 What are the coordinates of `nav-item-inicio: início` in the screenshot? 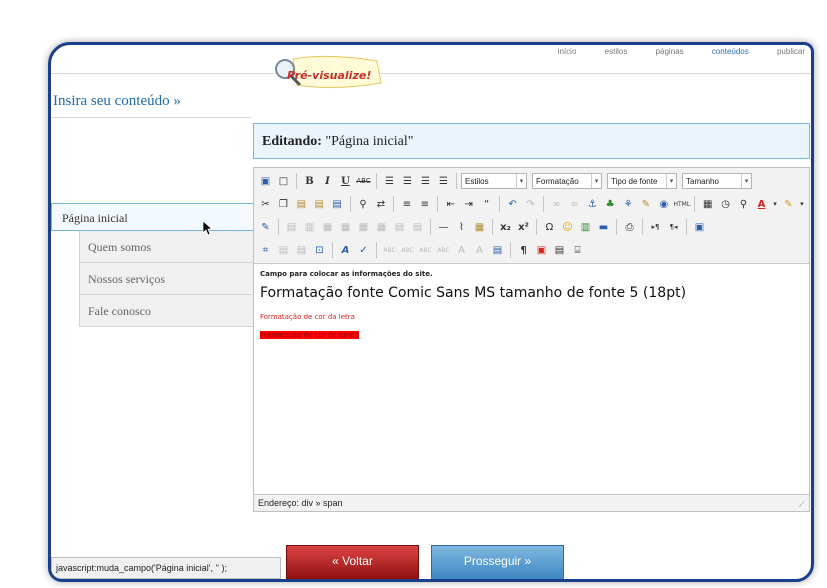 It's located at (567, 51).